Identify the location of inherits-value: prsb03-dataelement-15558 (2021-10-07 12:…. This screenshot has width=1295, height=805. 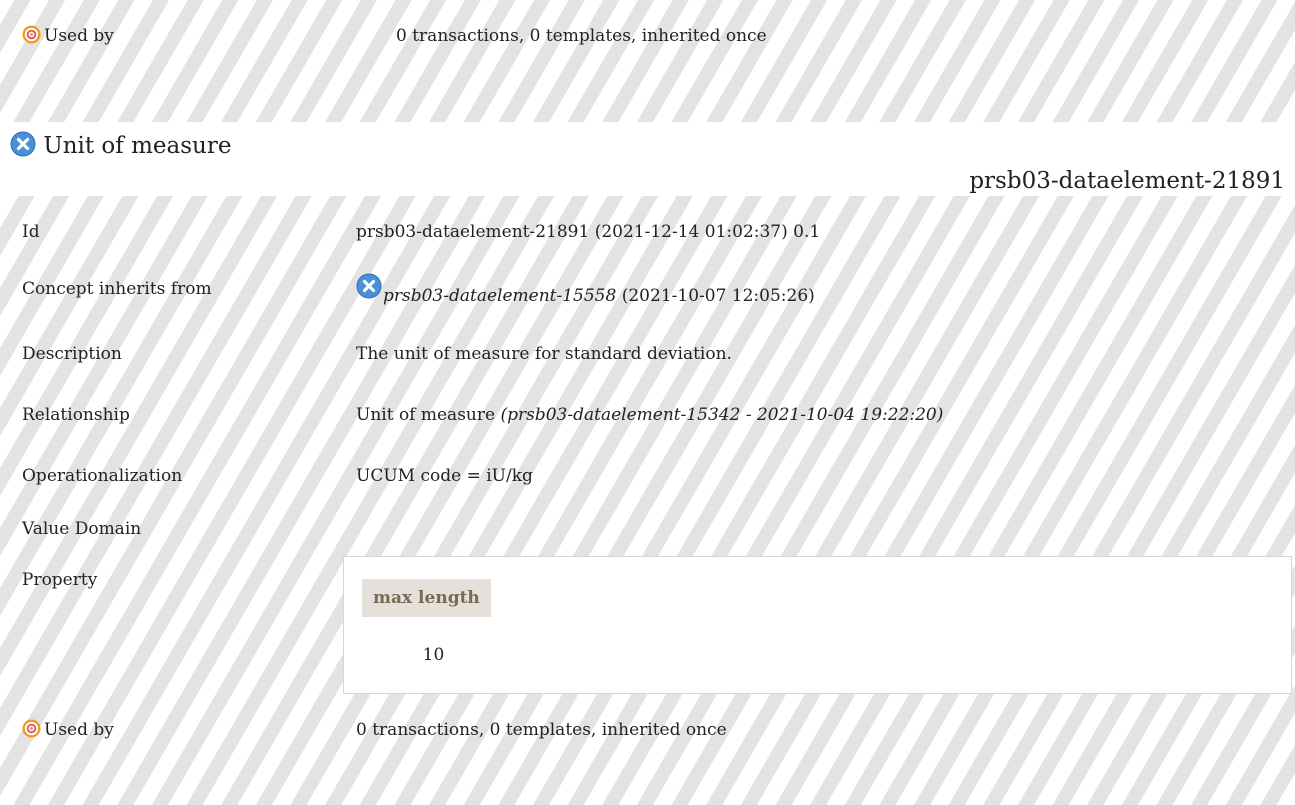
(585, 290).